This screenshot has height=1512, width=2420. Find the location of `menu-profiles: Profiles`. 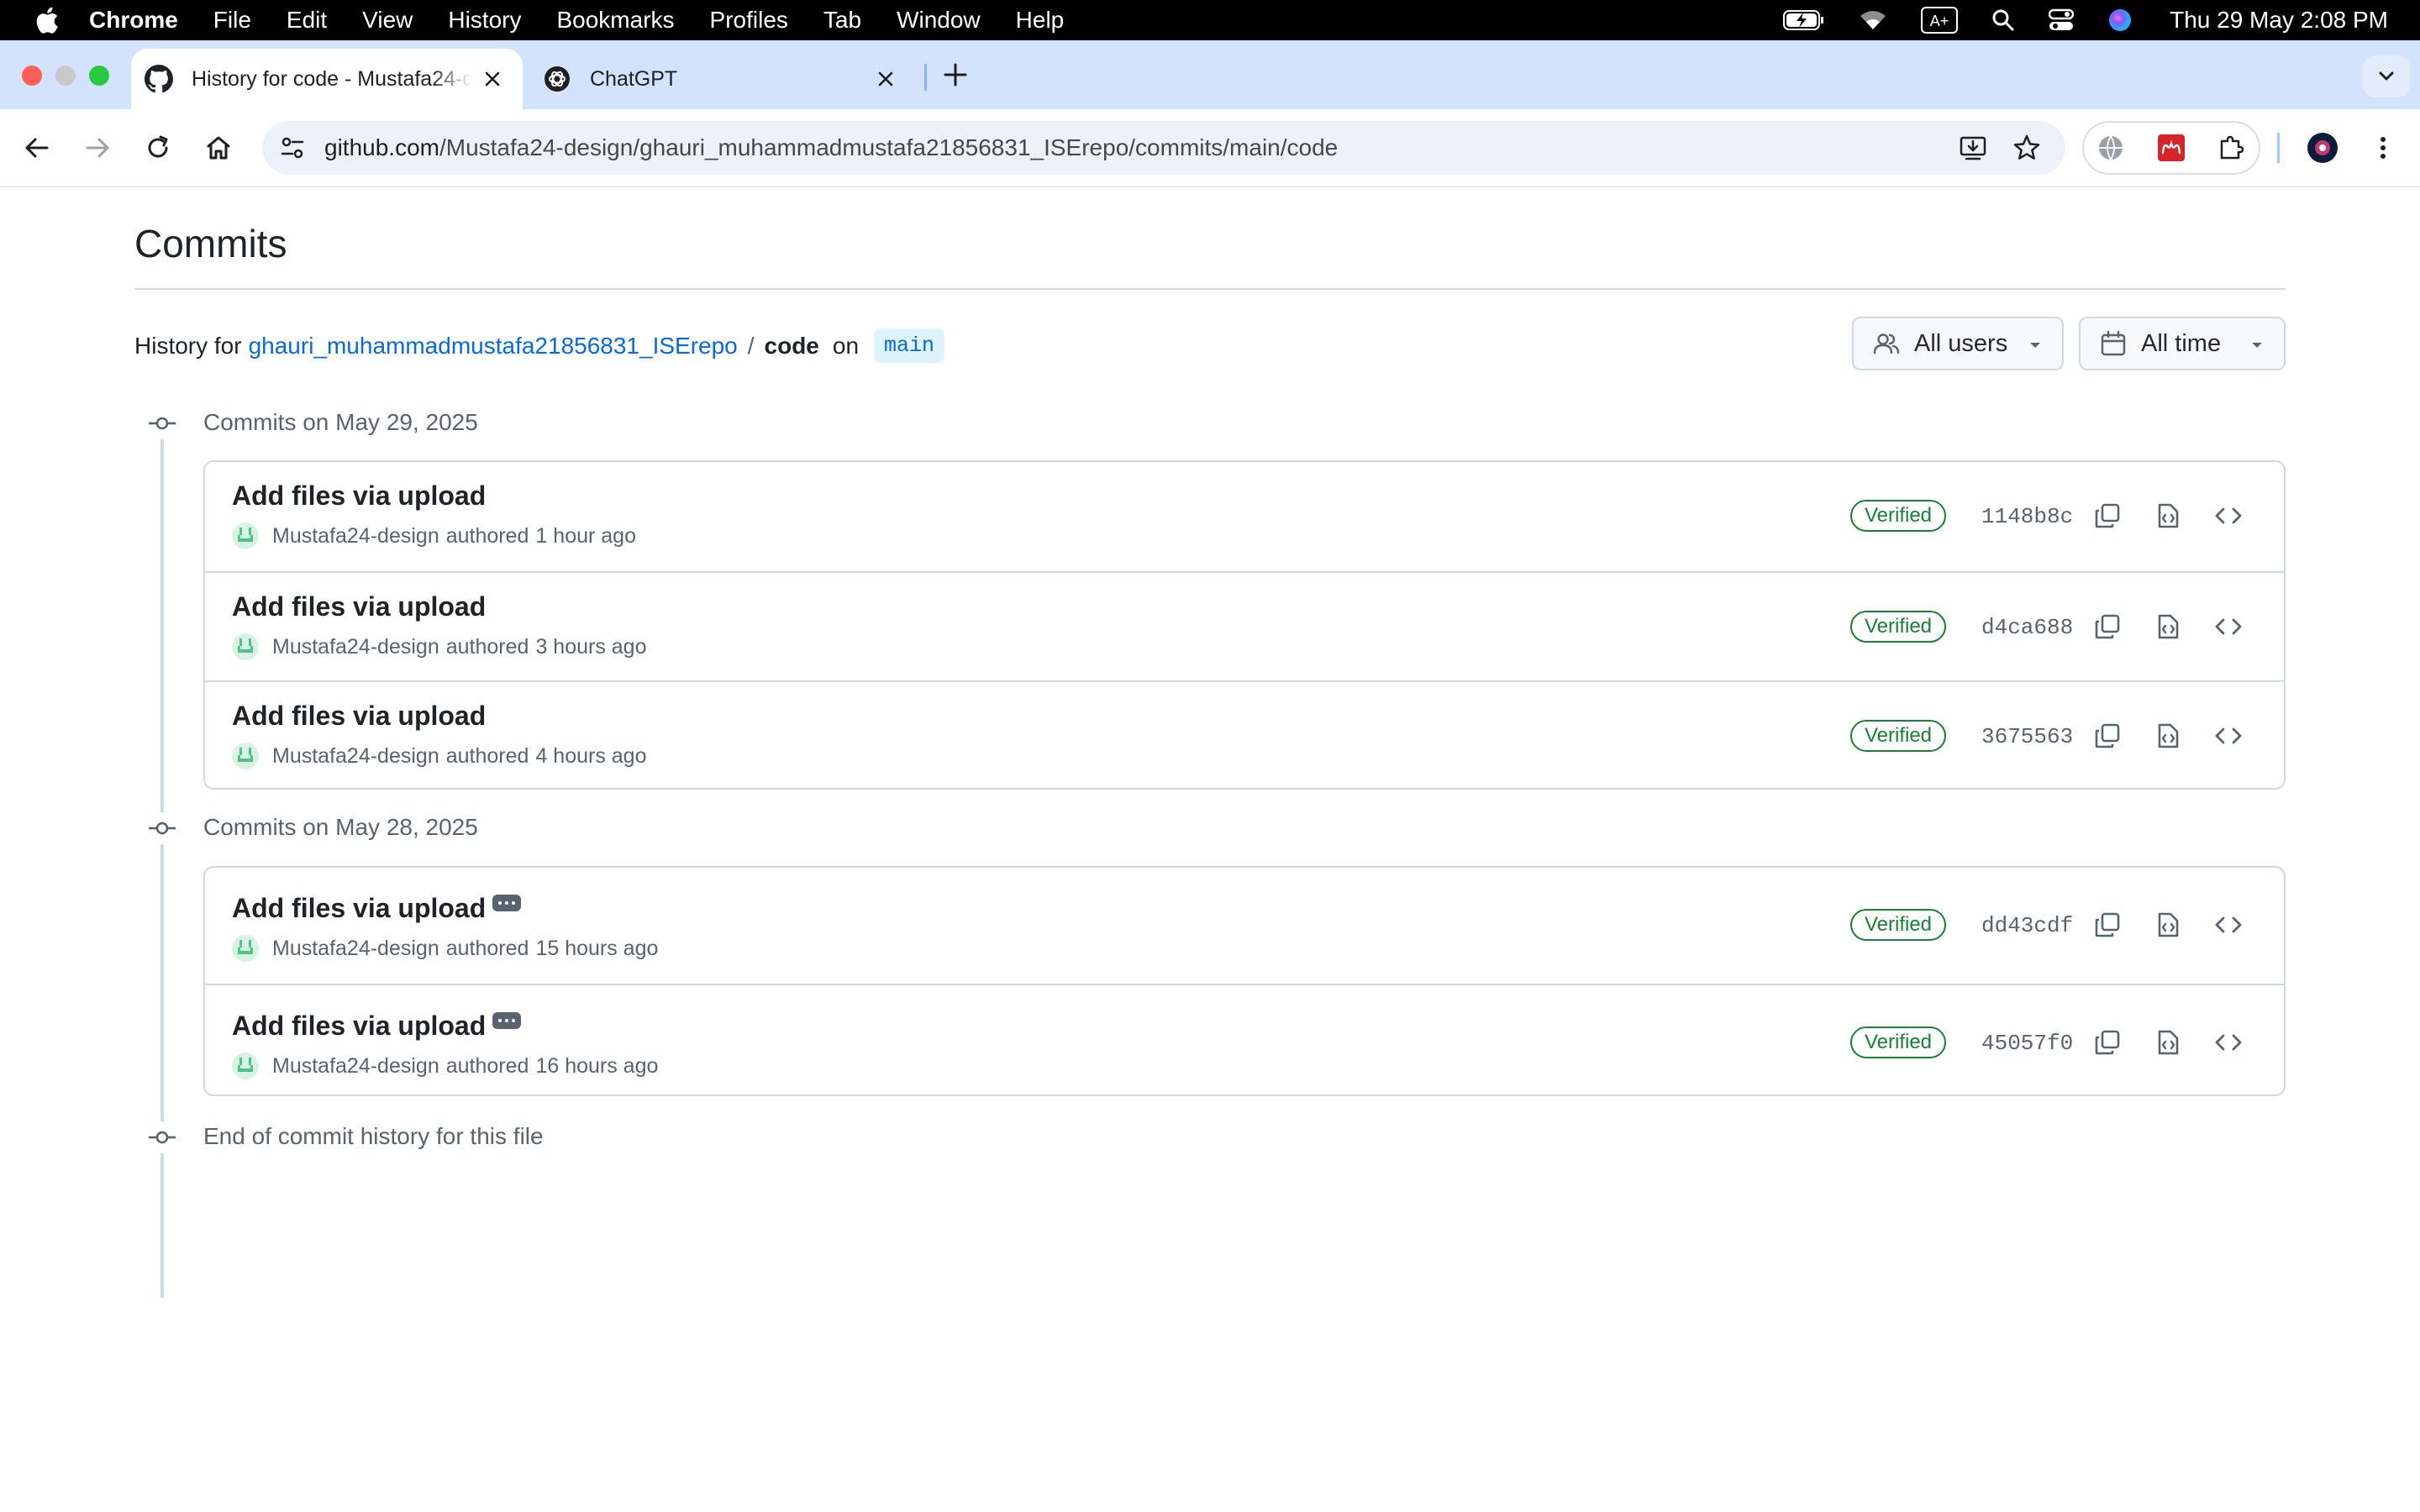

menu-profiles: Profiles is located at coordinates (749, 20).